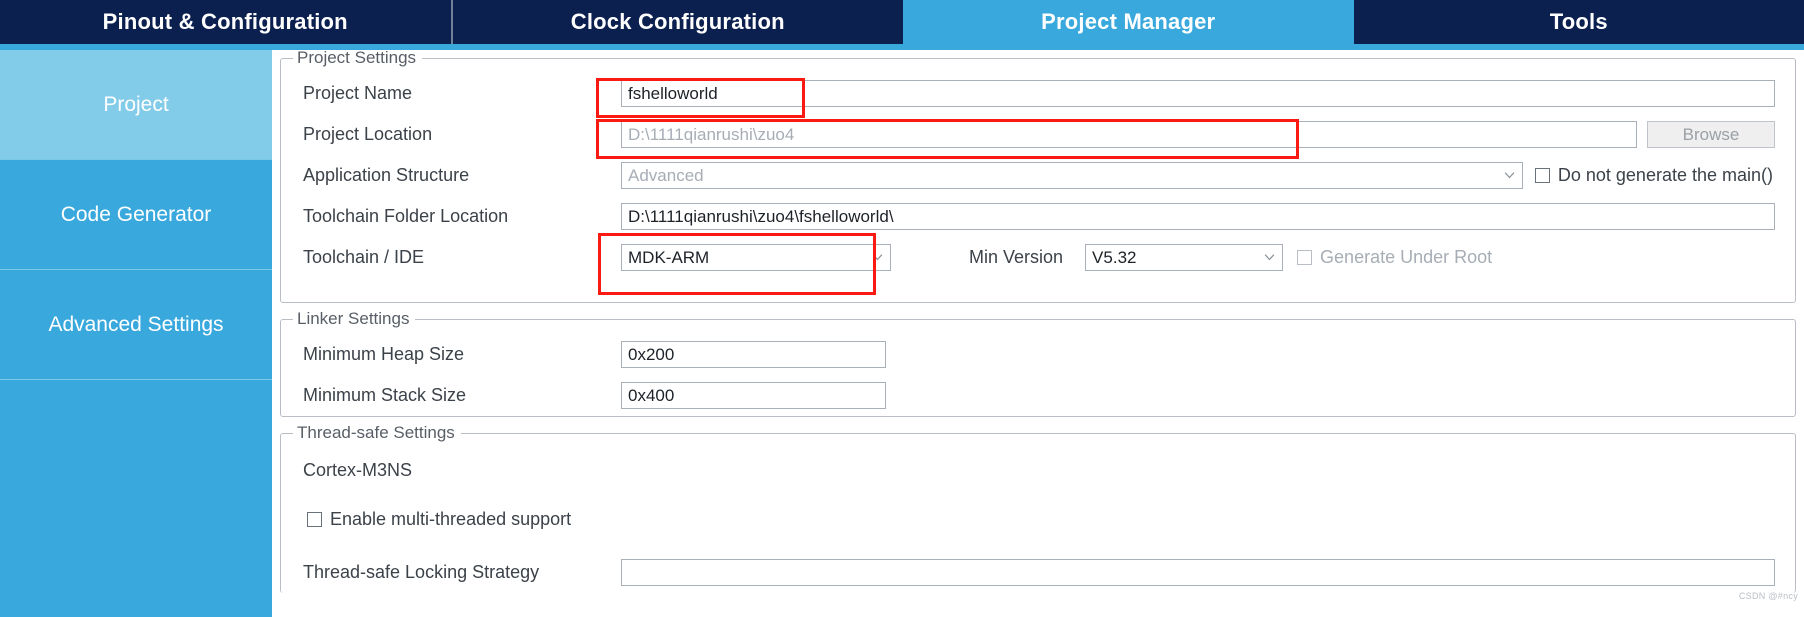 The image size is (1804, 617). I want to click on sidebar-item-advanced-settings: Advanced Settings, so click(136, 325).